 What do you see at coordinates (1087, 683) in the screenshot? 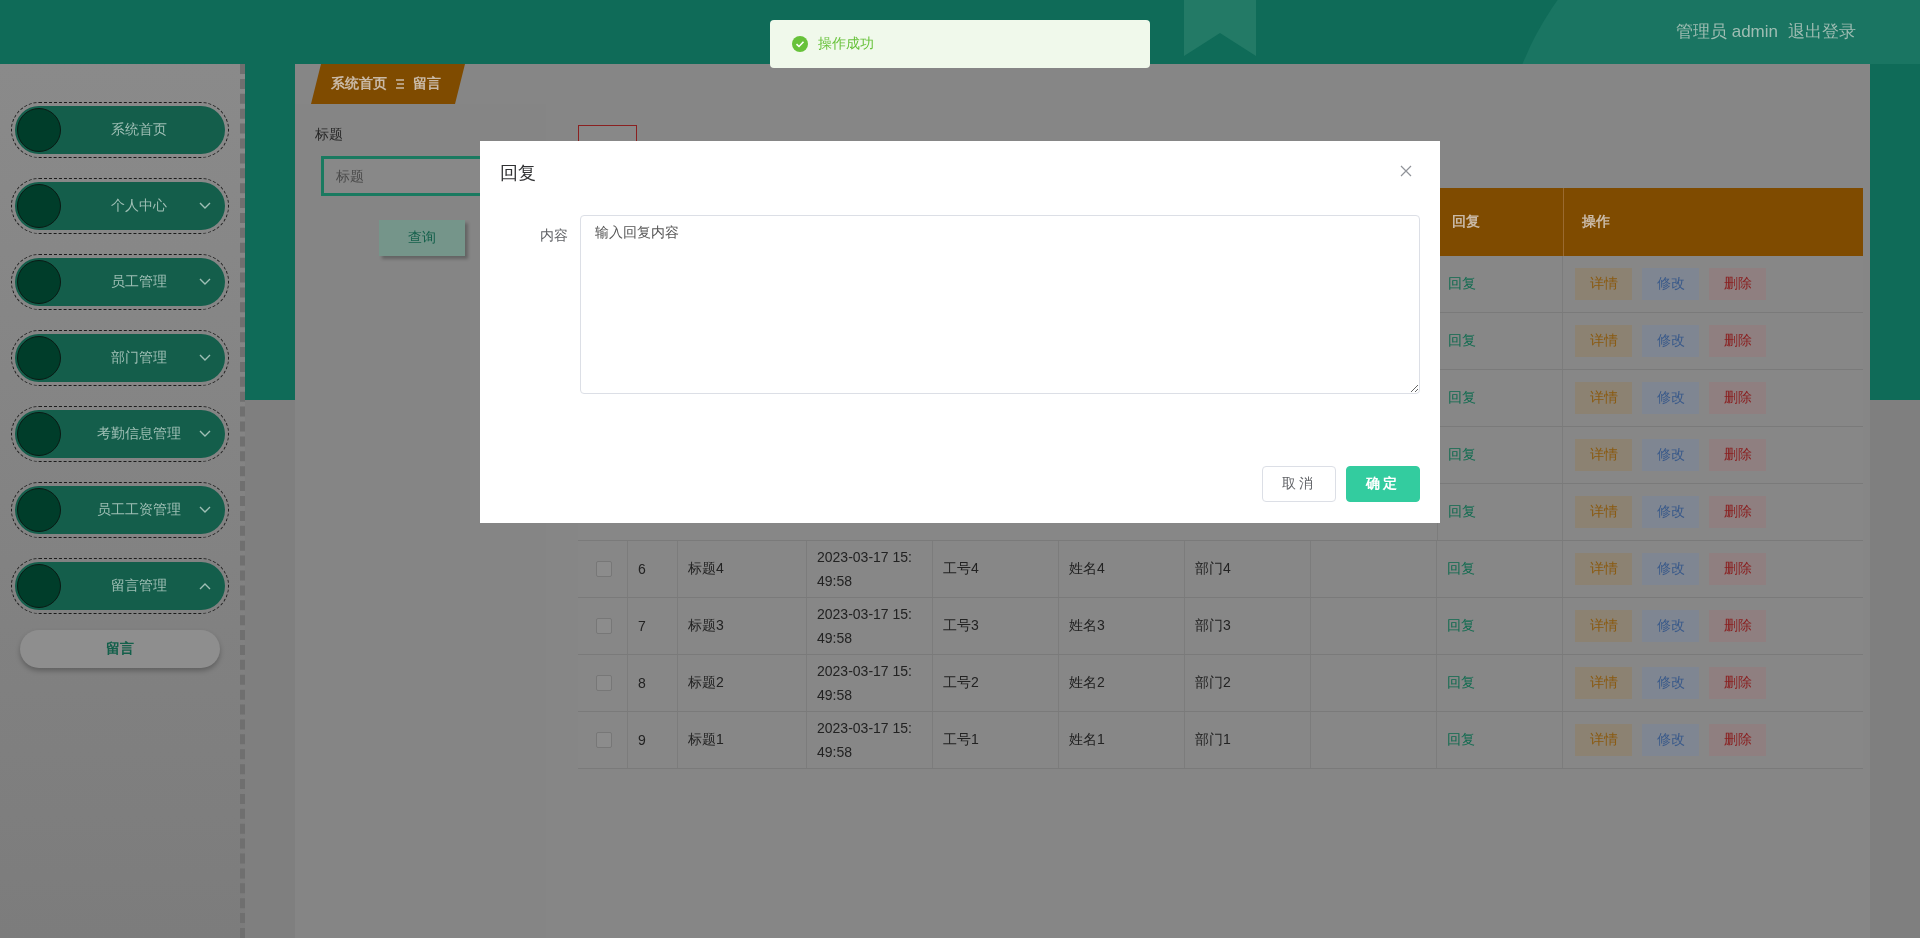
I see `table-cell: 姓名2` at bounding box center [1087, 683].